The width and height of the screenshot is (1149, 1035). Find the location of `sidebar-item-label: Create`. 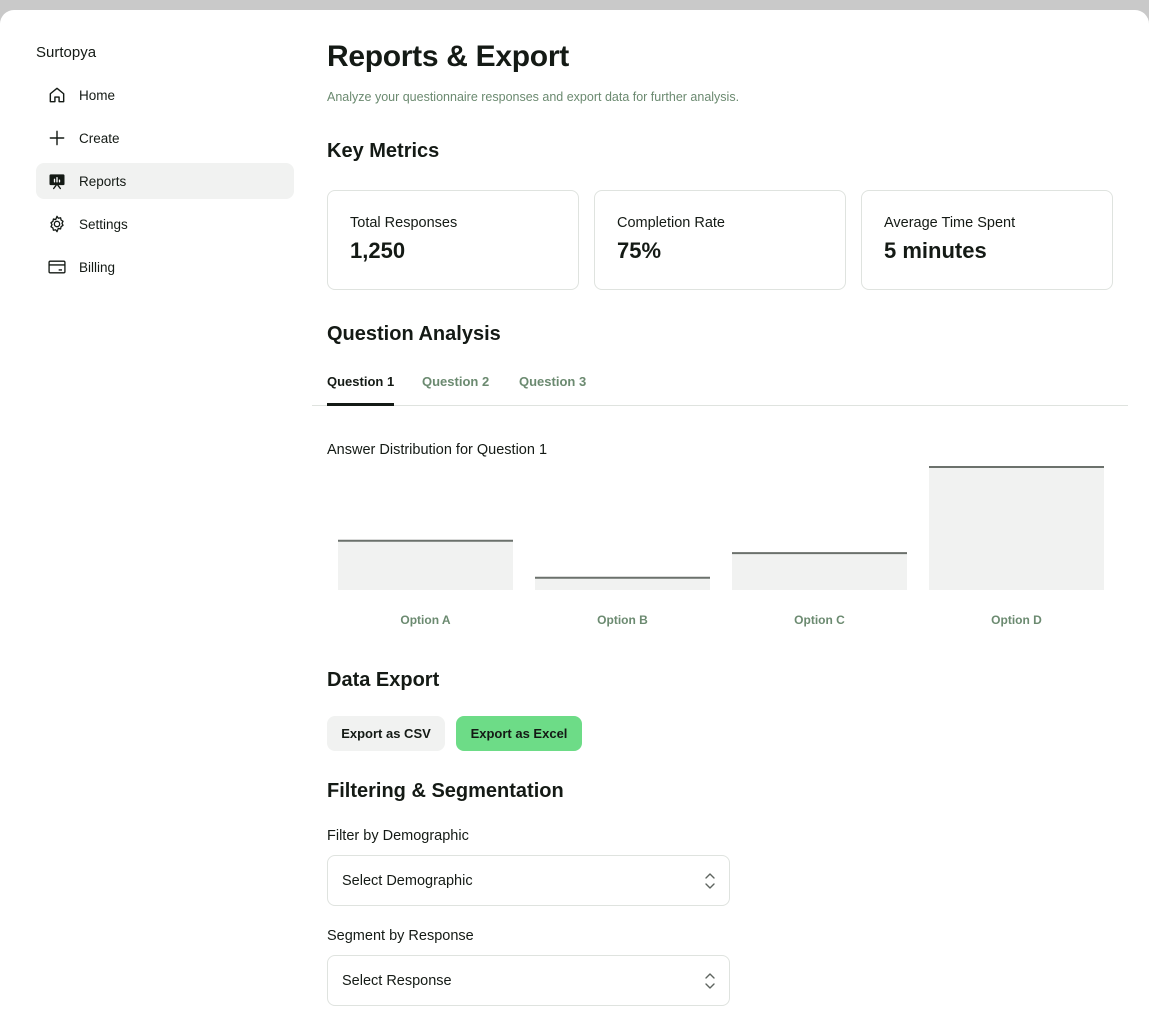

sidebar-item-label: Create is located at coordinates (99, 138).